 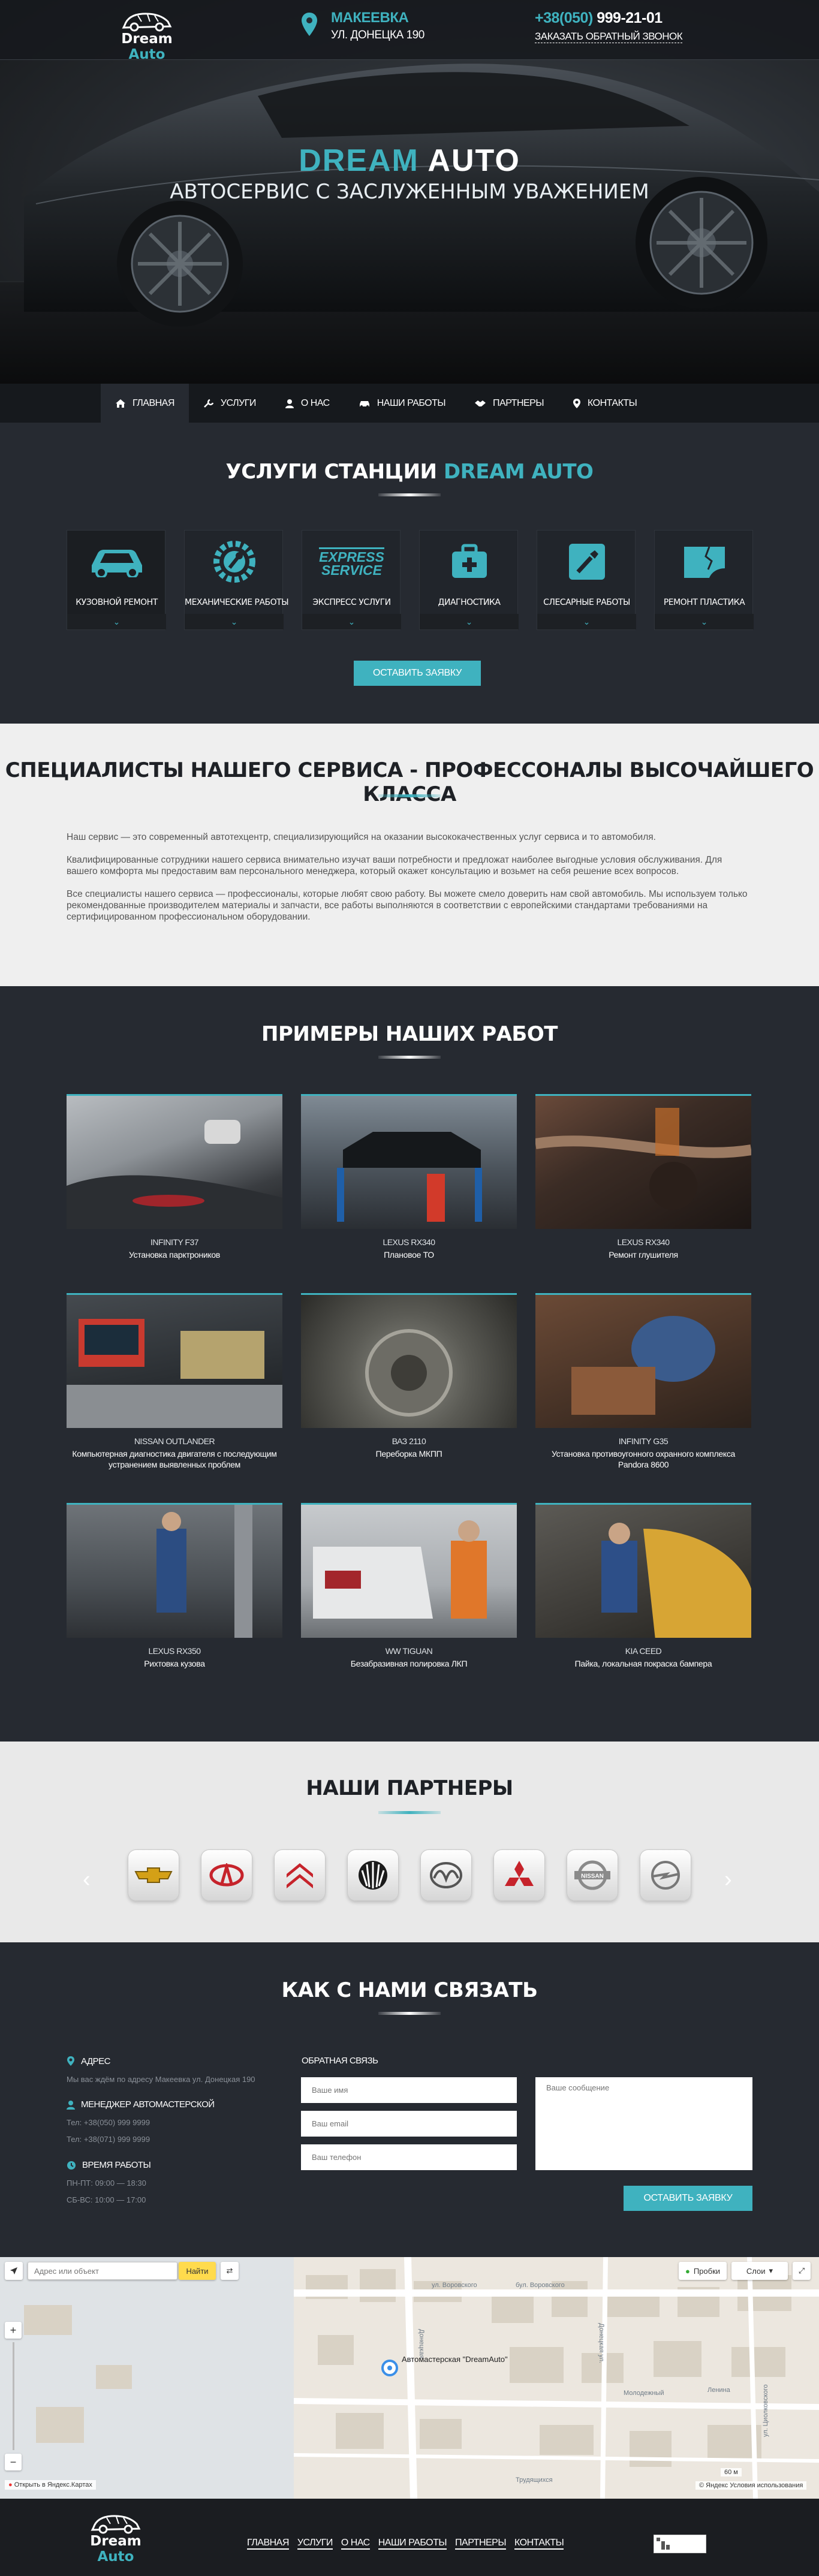 I want to click on callback-link: ЗАКАЗАТЬ ОБРАТНЫЙ ЗВОНОК, so click(x=609, y=37).